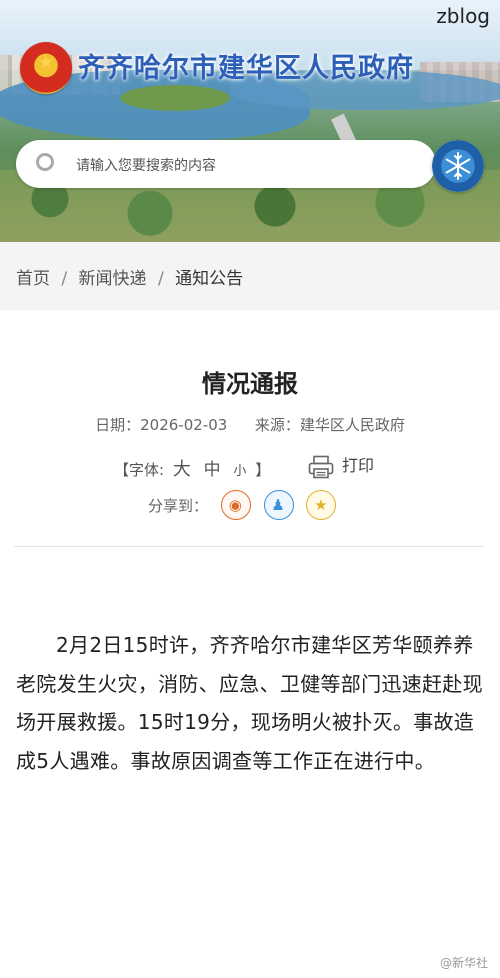 This screenshot has height=978, width=500. What do you see at coordinates (113, 276) in the screenshot?
I see `breadcrumb-news: 新闻快递` at bounding box center [113, 276].